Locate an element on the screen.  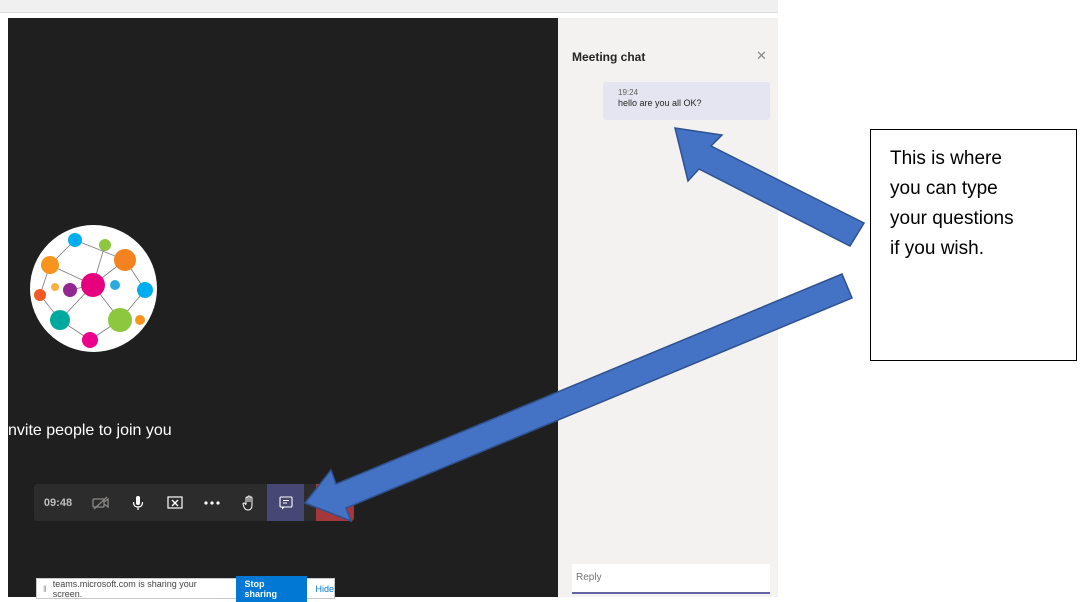
more-actions-button is located at coordinates (211, 502).